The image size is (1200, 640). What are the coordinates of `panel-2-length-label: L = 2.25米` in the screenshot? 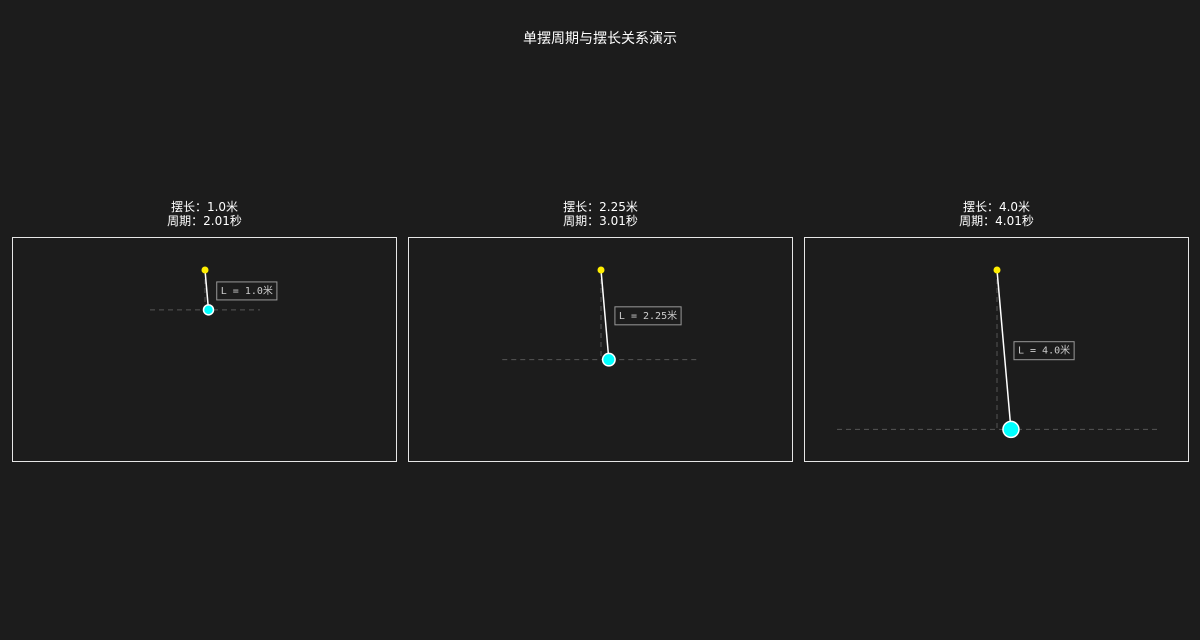 It's located at (648, 315).